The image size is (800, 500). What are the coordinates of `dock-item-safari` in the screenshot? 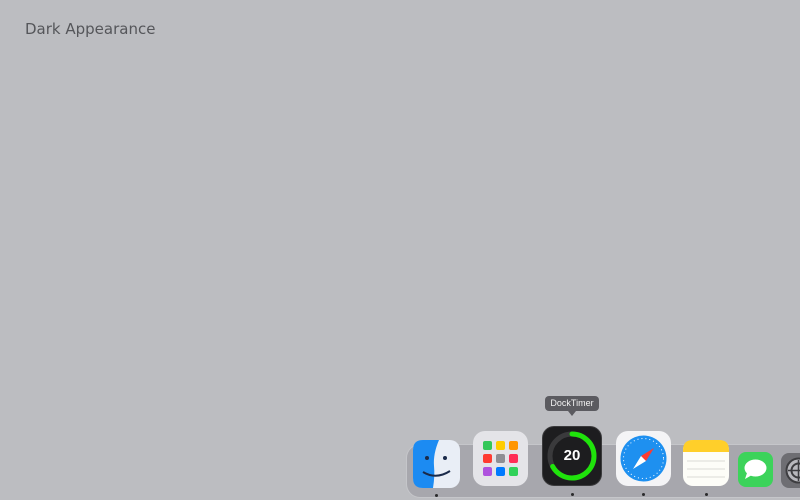 It's located at (643, 463).